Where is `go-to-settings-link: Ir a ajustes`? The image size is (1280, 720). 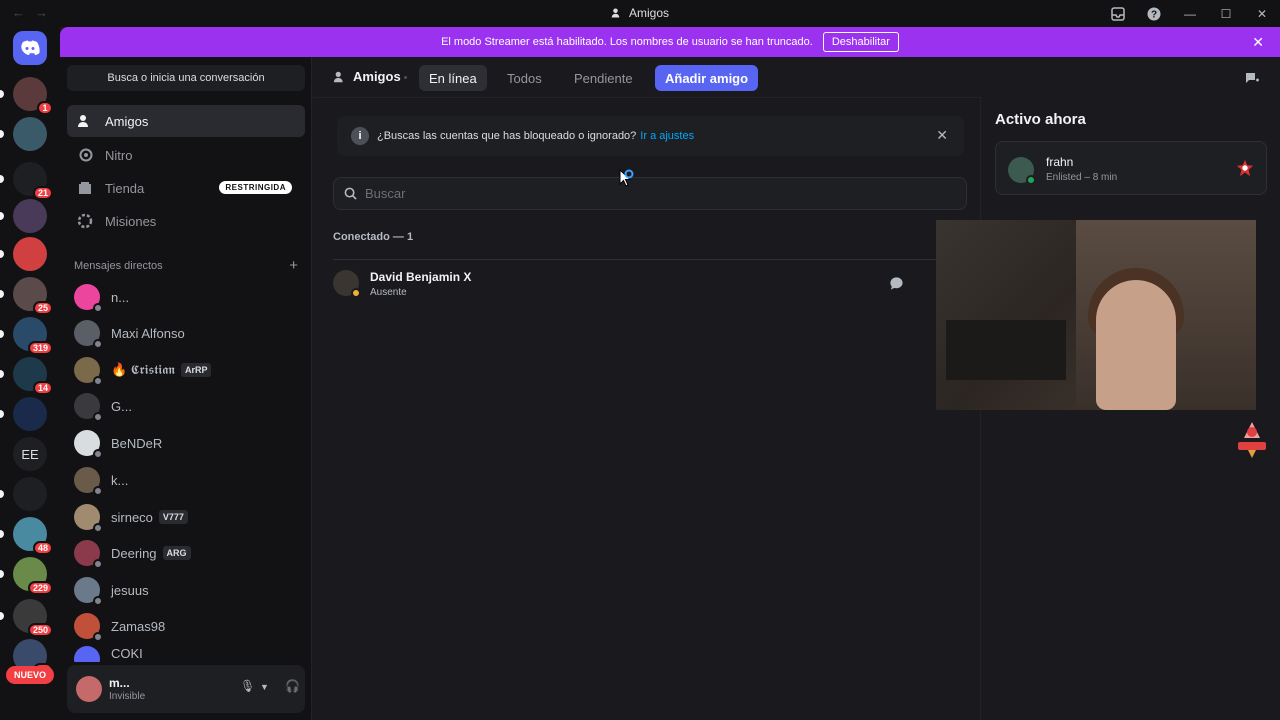
go-to-settings-link: Ir a ajustes is located at coordinates (667, 136).